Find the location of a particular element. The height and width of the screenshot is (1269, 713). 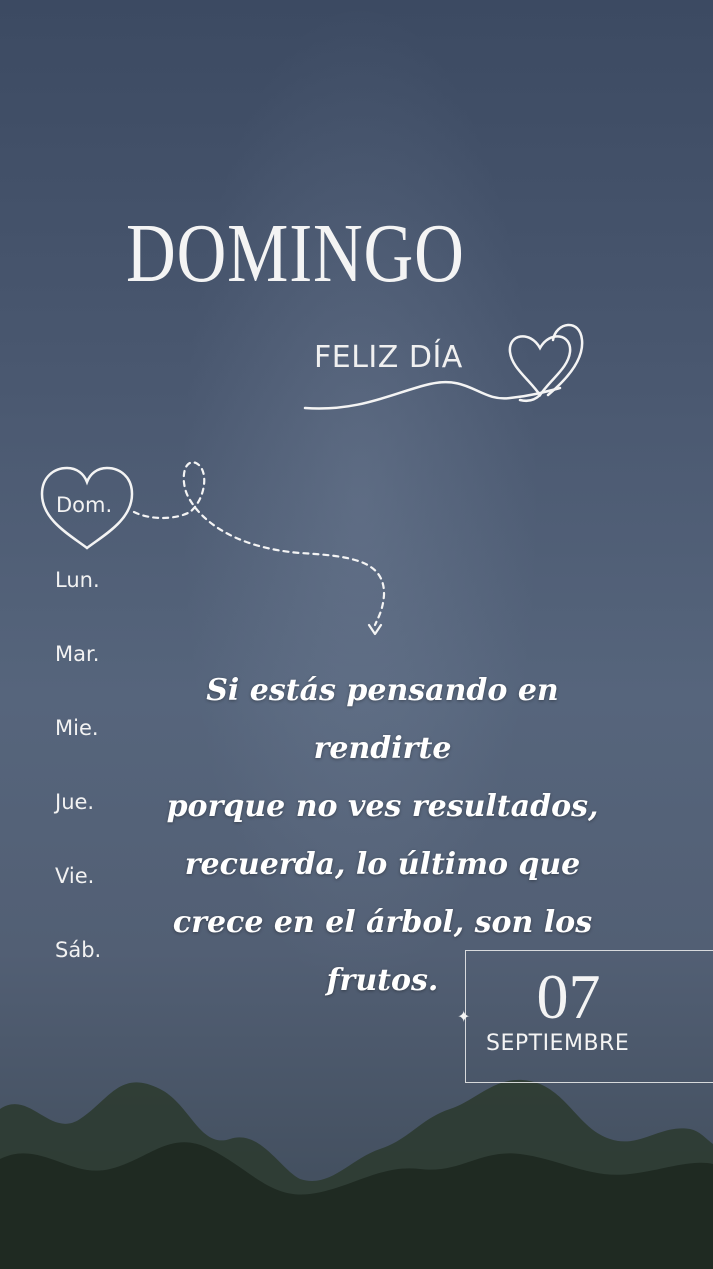

dashed-arrow-icon is located at coordinates (259, 544).